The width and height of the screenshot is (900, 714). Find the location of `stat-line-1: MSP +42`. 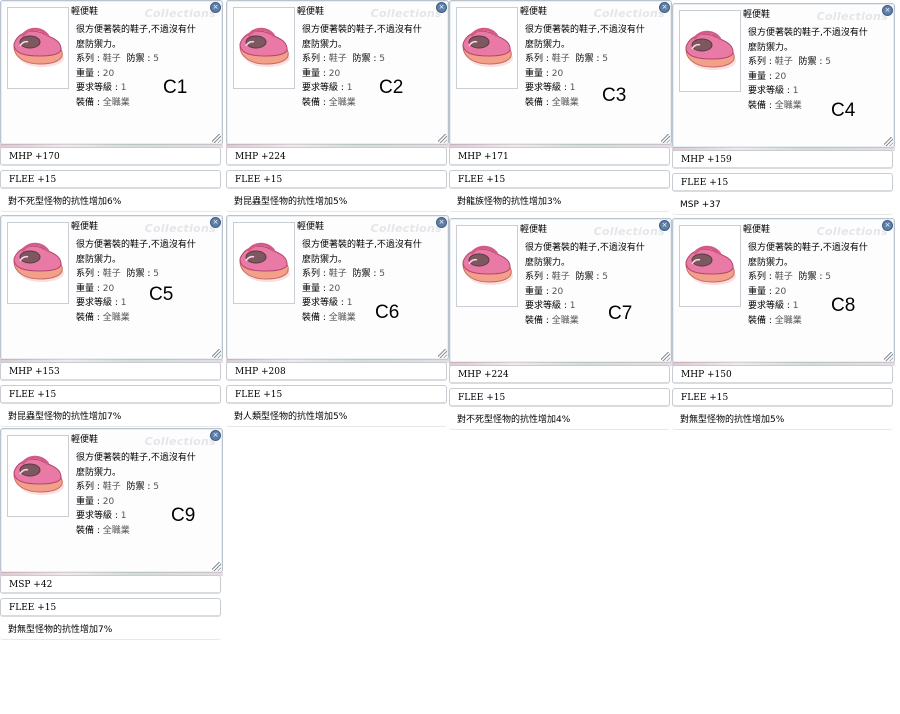

stat-line-1: MSP +42 is located at coordinates (110, 584).